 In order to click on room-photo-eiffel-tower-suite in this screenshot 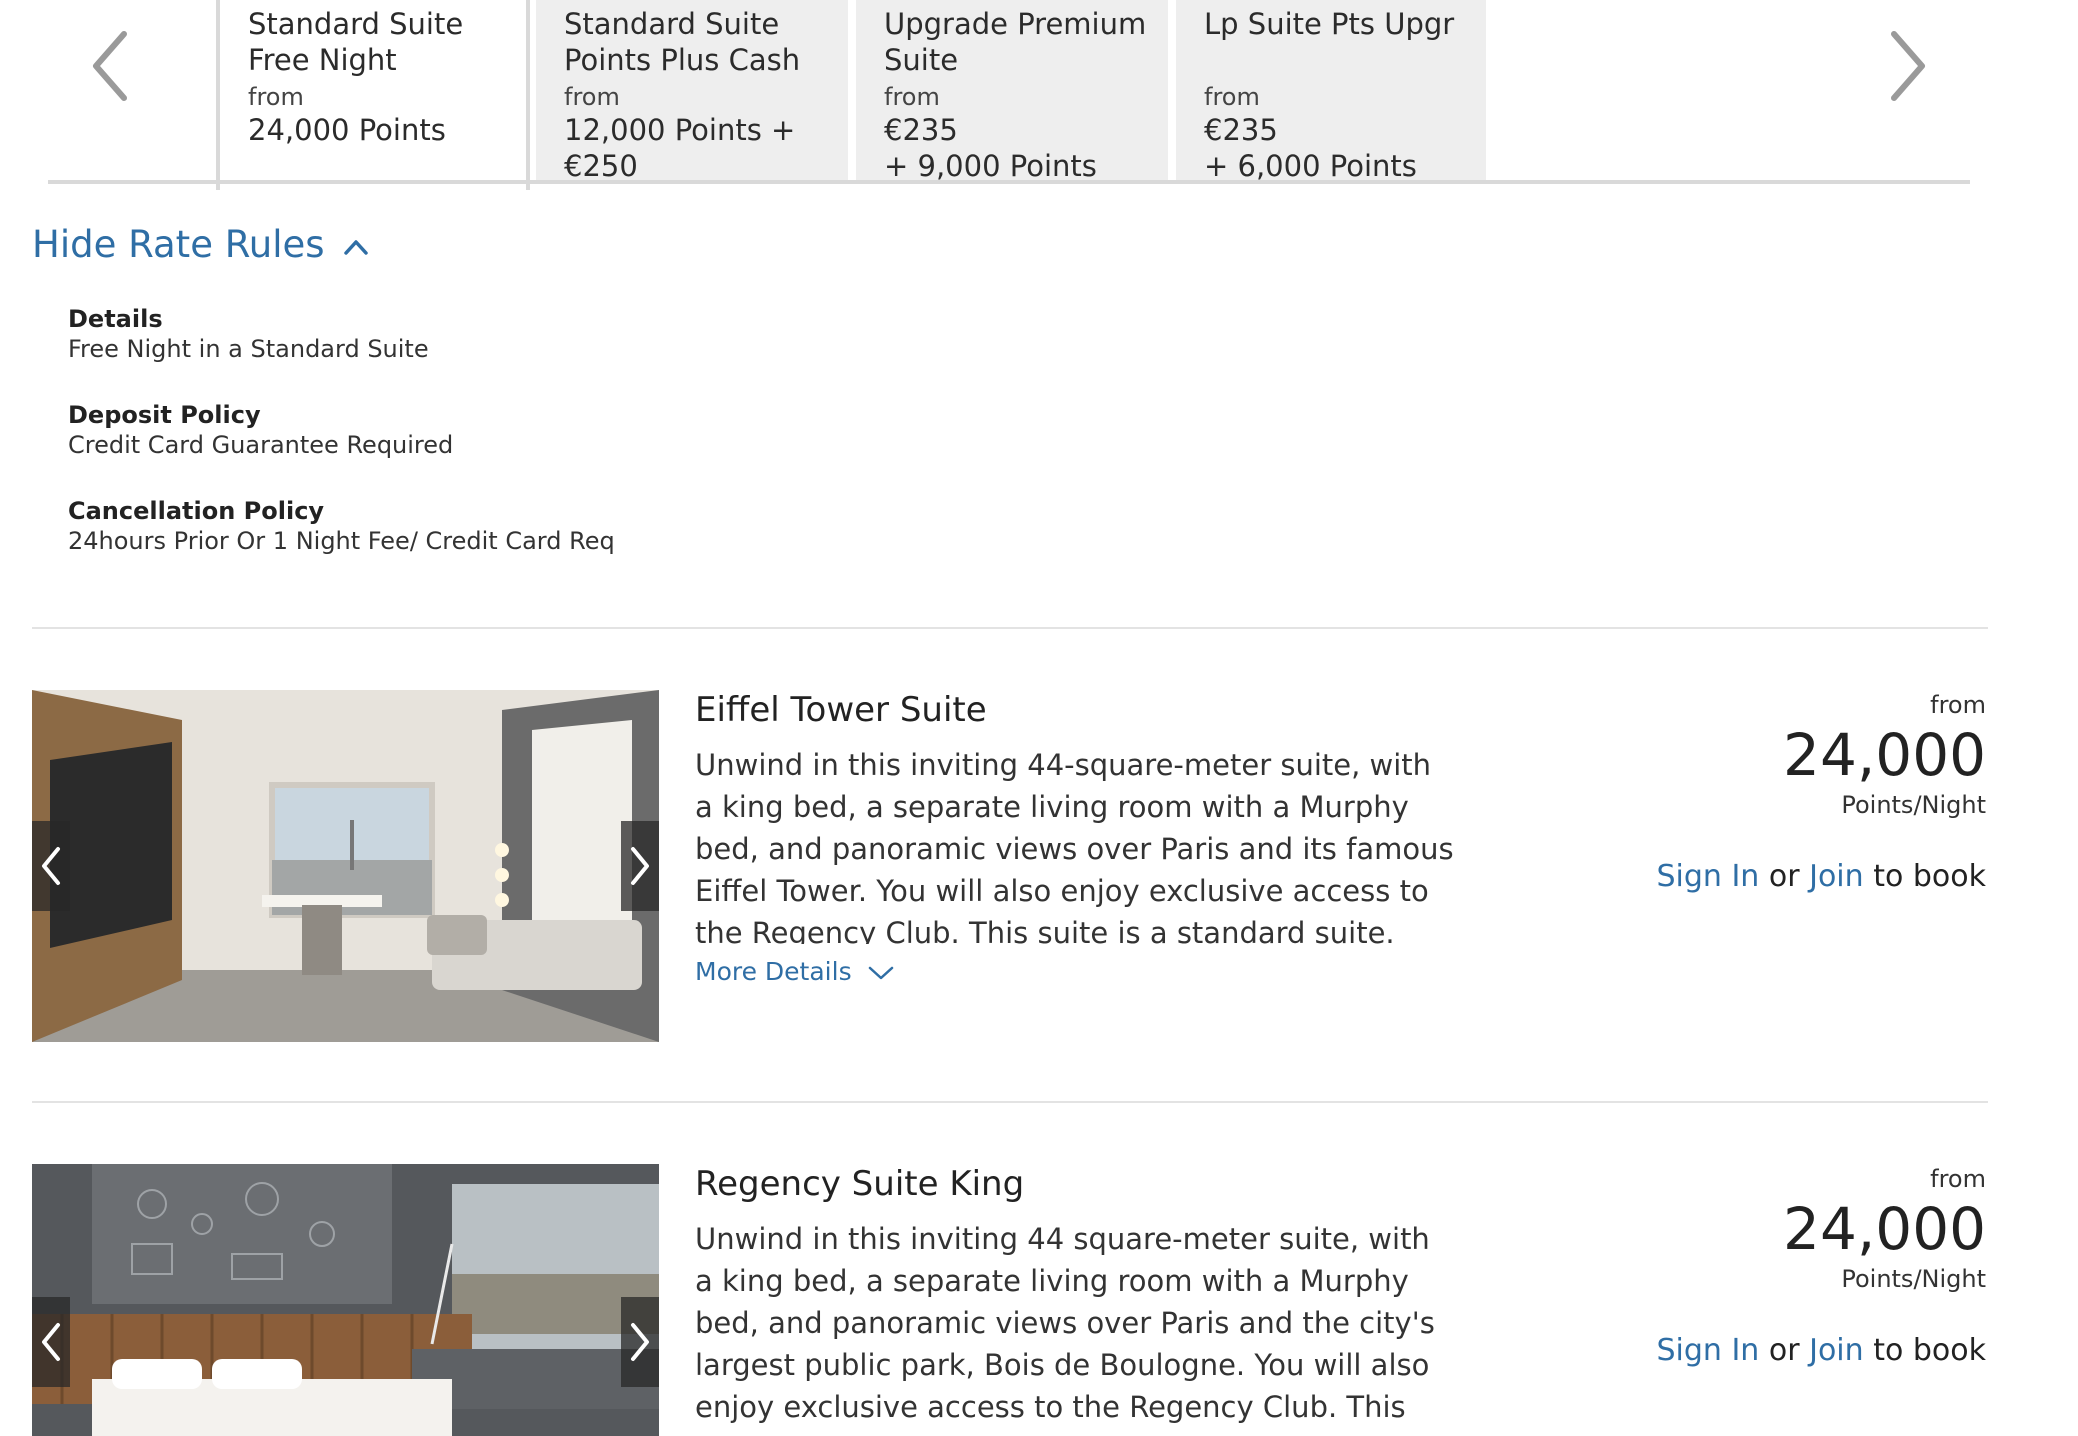, I will do `click(345, 866)`.